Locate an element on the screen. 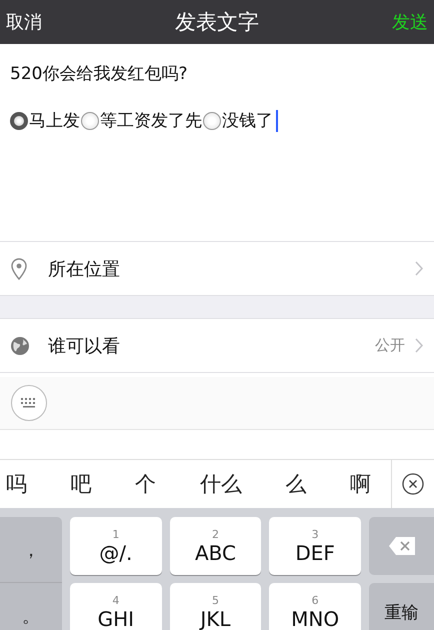  letter-key: 6 MNO is located at coordinates (315, 606).